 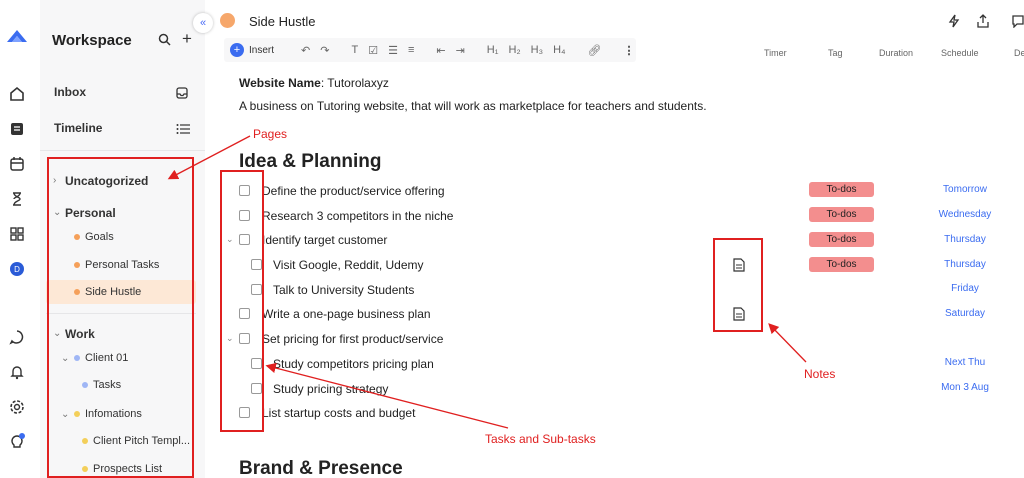 I want to click on page-color-dot, so click(x=227, y=20).